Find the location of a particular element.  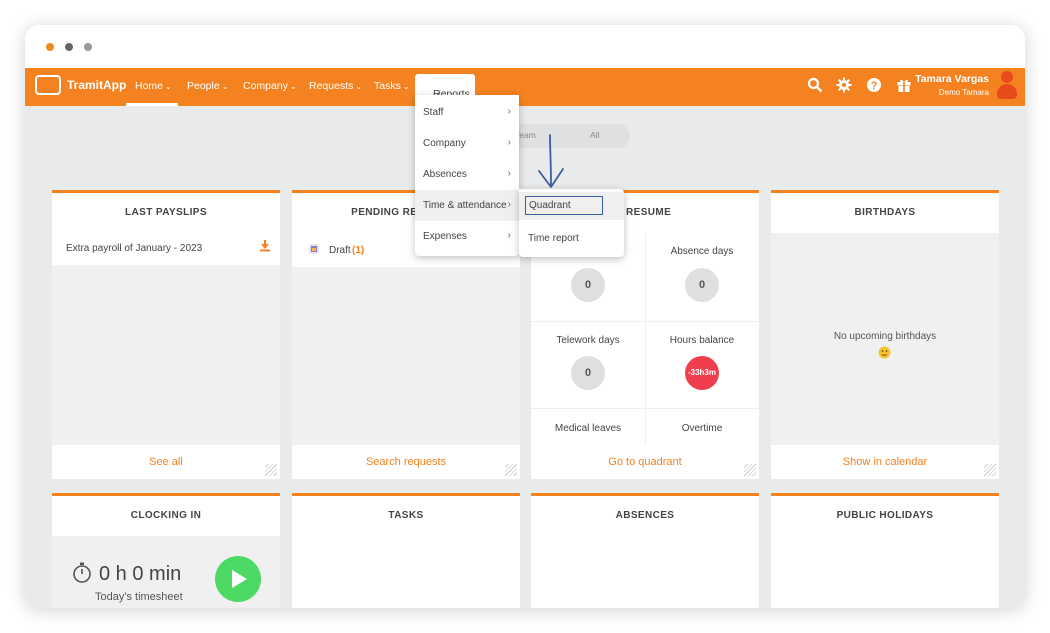

hours-balance-label: Hours balance is located at coordinates (702, 340).